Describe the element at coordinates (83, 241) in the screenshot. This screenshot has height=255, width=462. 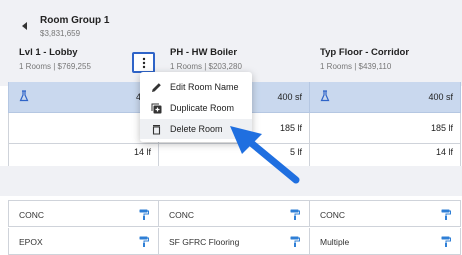
I see `material-cell: EPOX` at that location.